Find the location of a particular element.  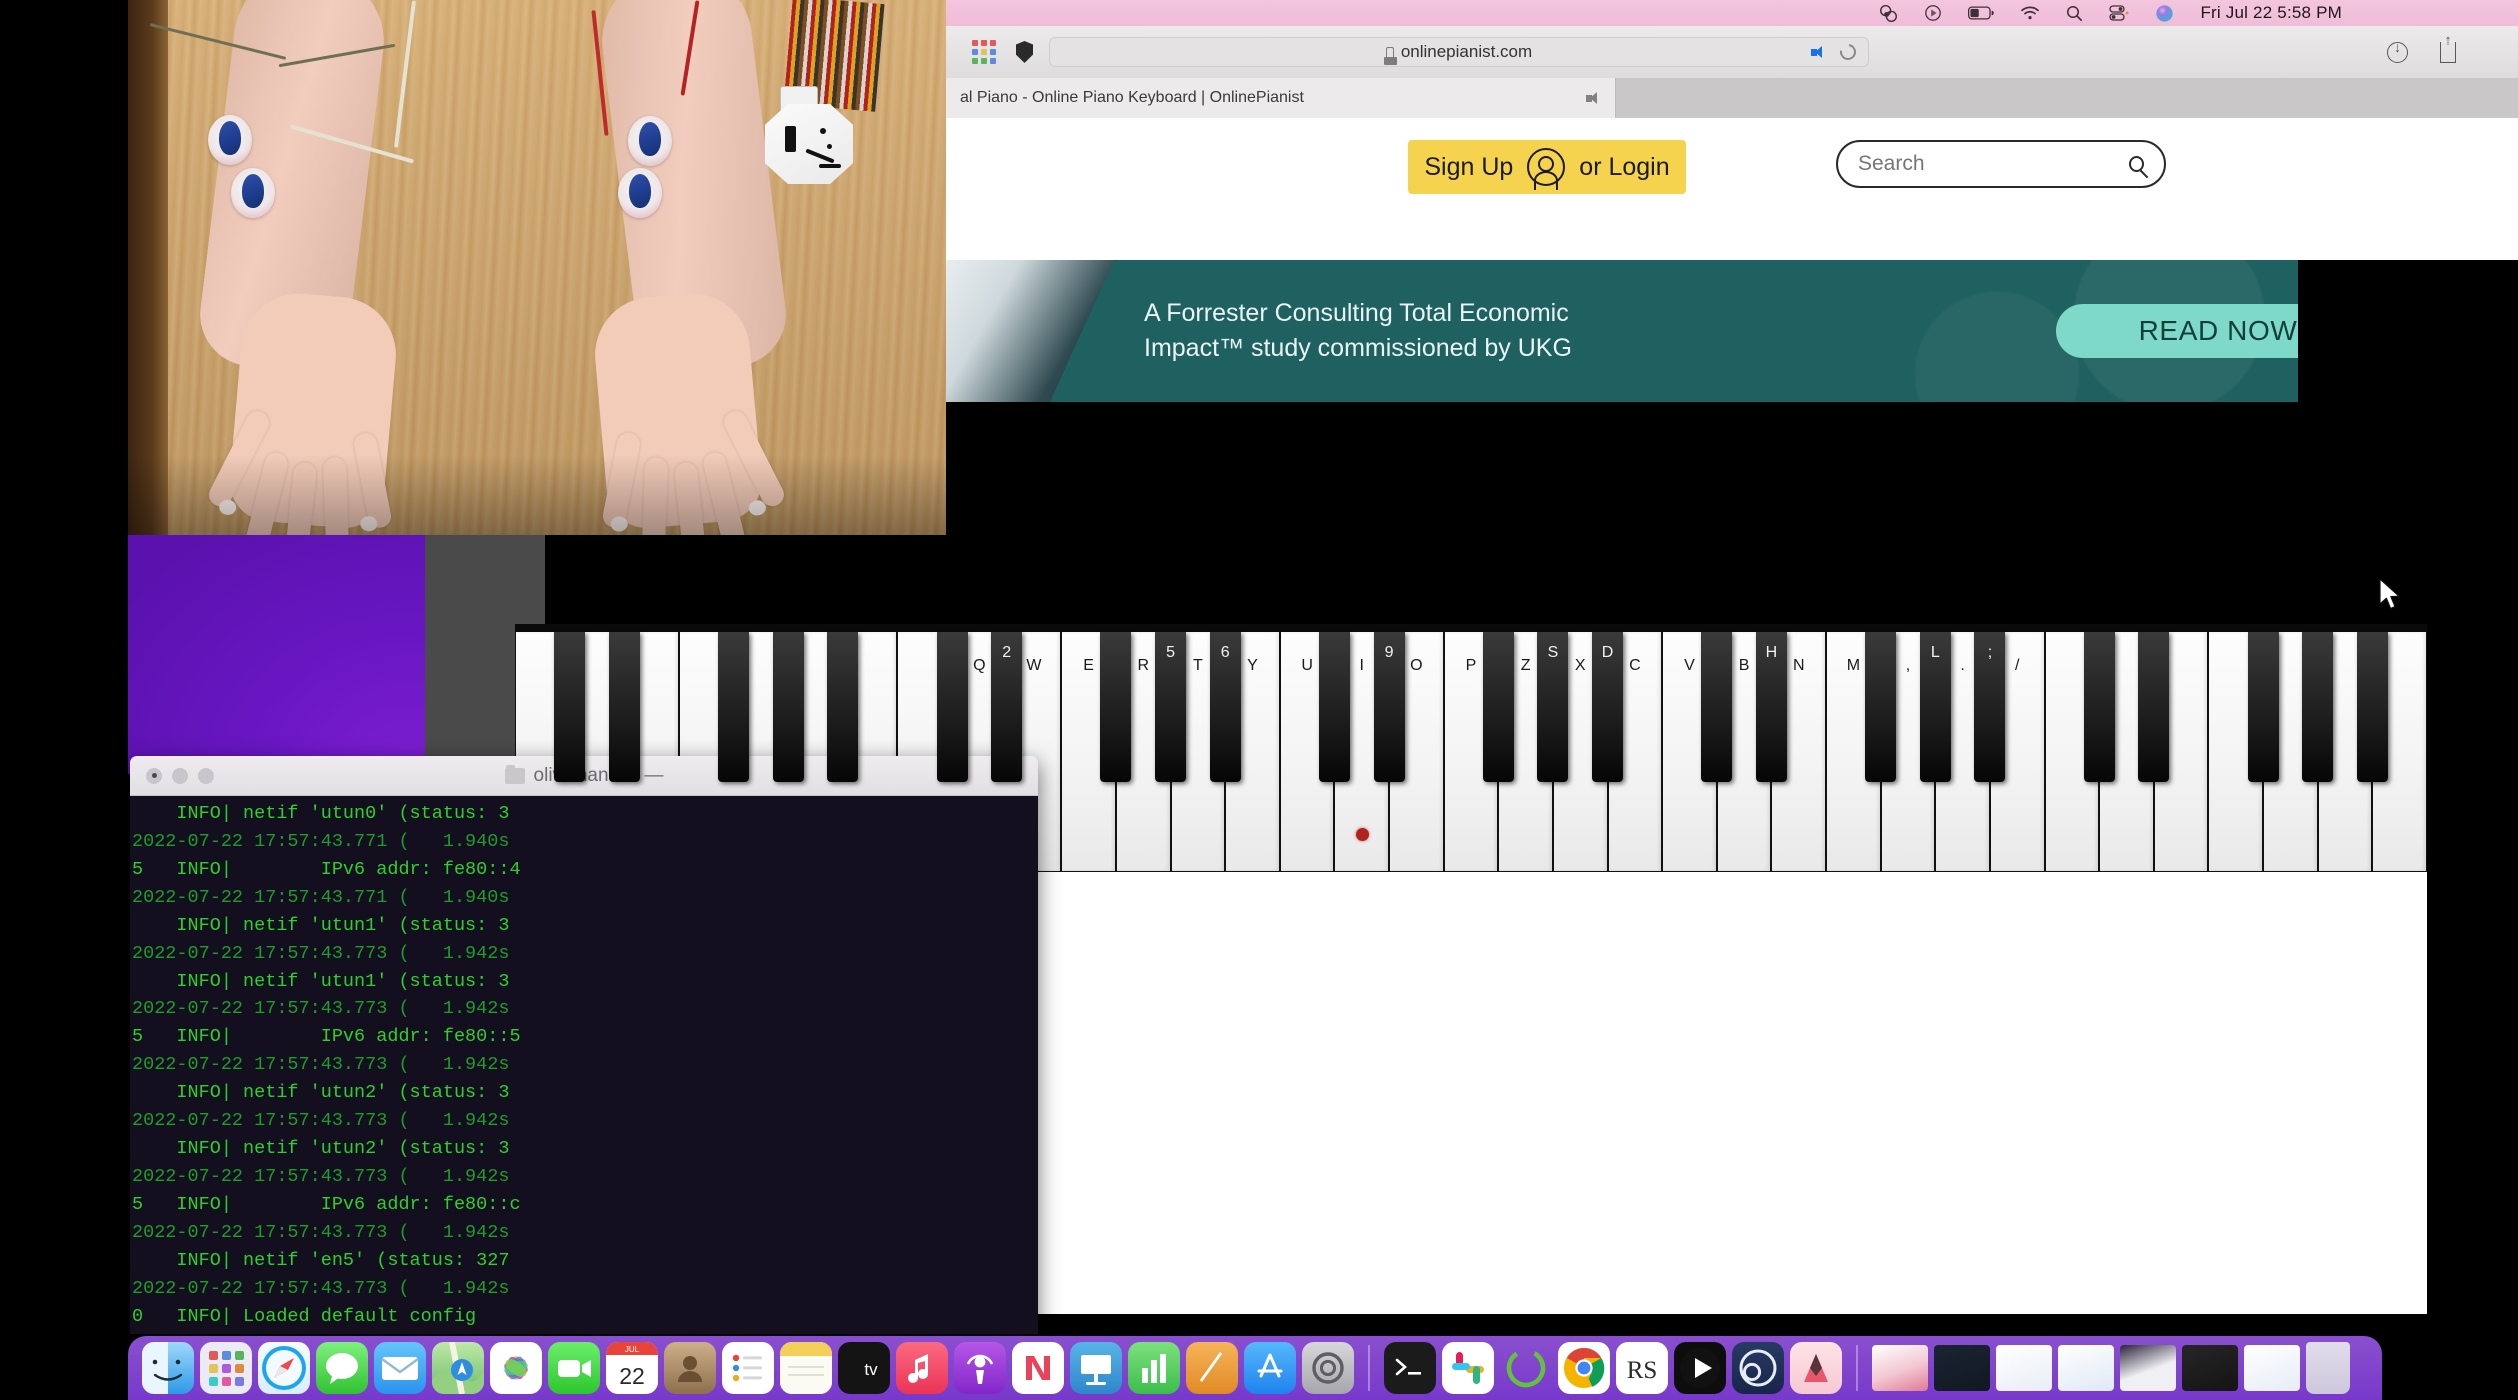

dock-icon-messages is located at coordinates (342, 1368).